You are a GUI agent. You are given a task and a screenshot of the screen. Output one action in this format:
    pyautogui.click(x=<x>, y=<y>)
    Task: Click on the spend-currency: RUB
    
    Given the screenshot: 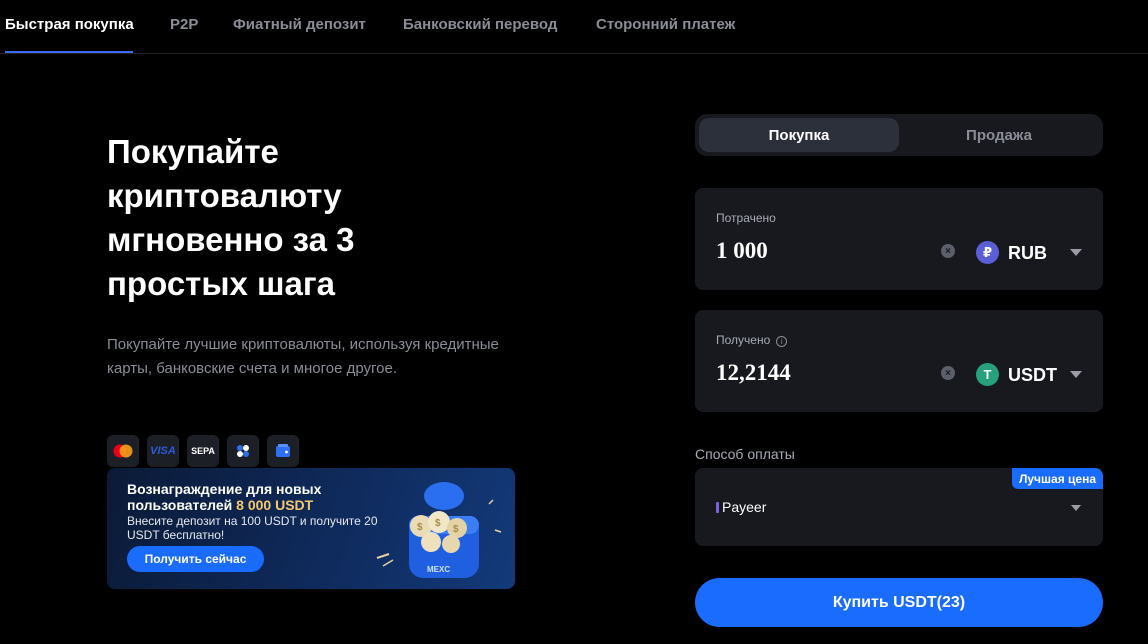 What is the action you would take?
    pyautogui.click(x=1027, y=253)
    